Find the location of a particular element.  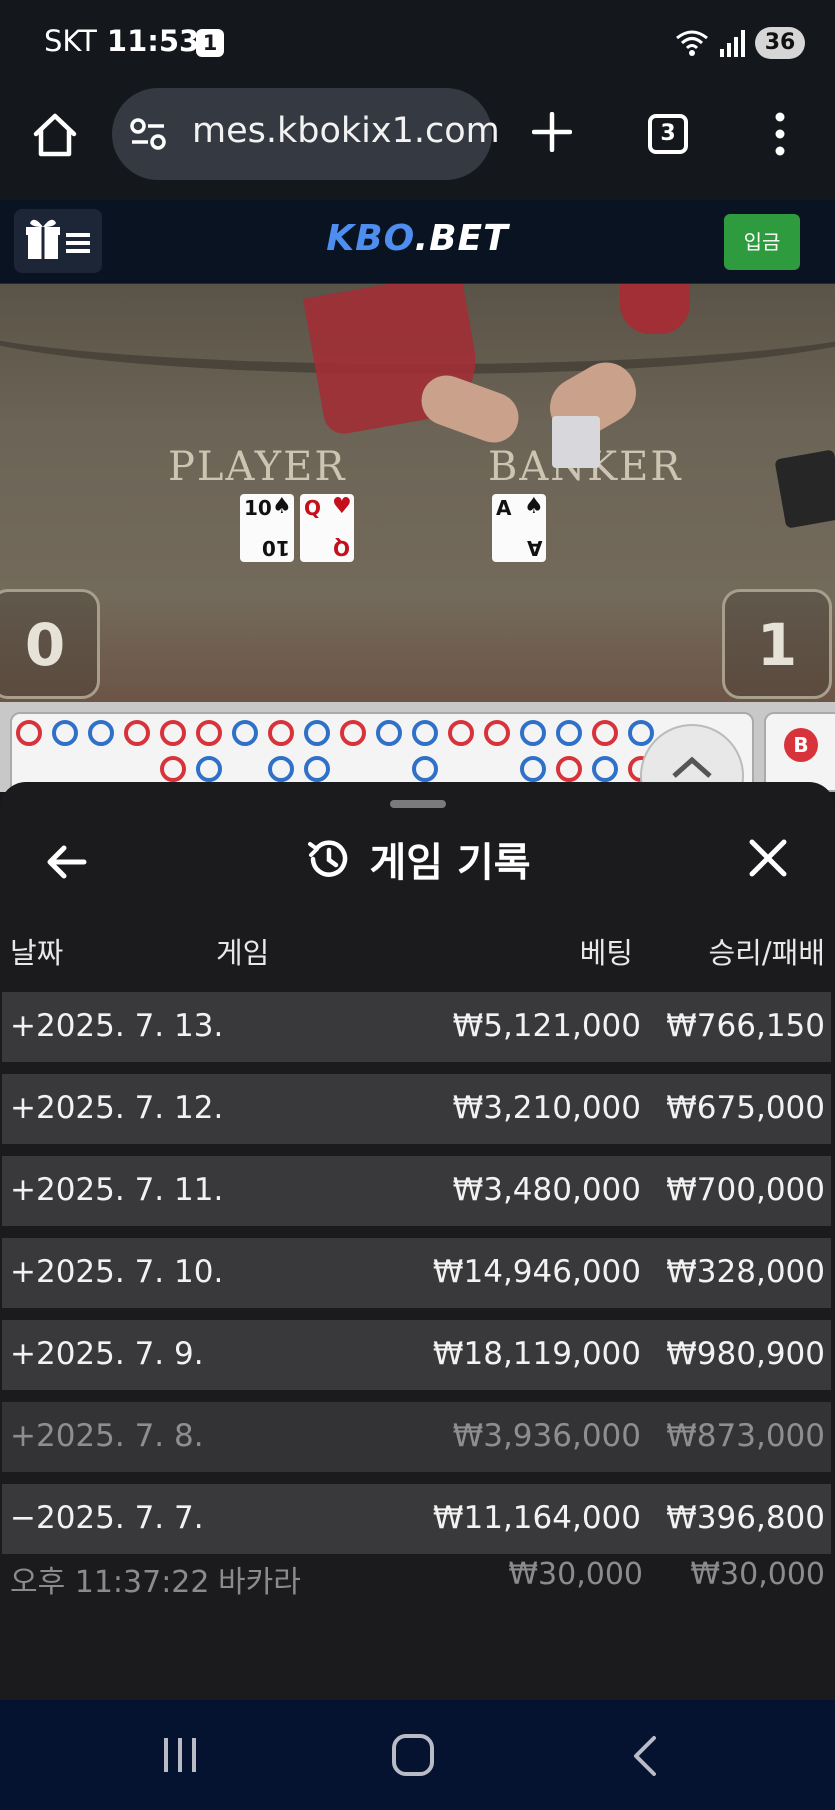

drag-handle is located at coordinates (418, 804).